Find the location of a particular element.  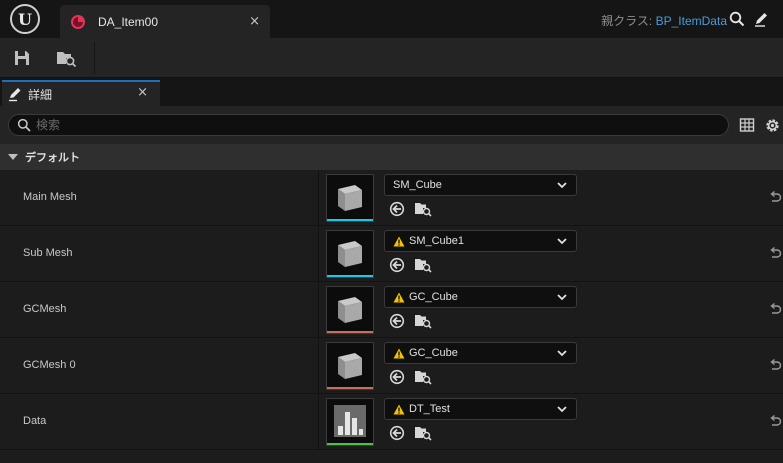

edit-icon is located at coordinates (761, 19).